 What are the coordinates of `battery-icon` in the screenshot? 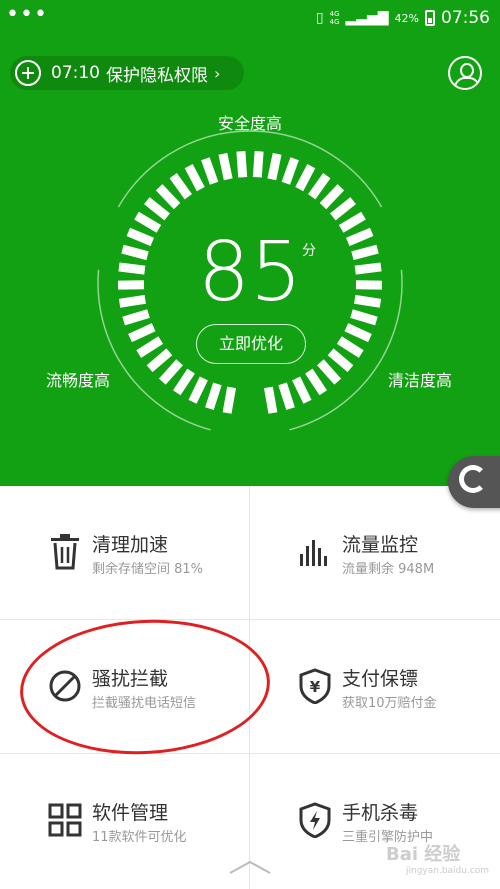 It's located at (430, 18).